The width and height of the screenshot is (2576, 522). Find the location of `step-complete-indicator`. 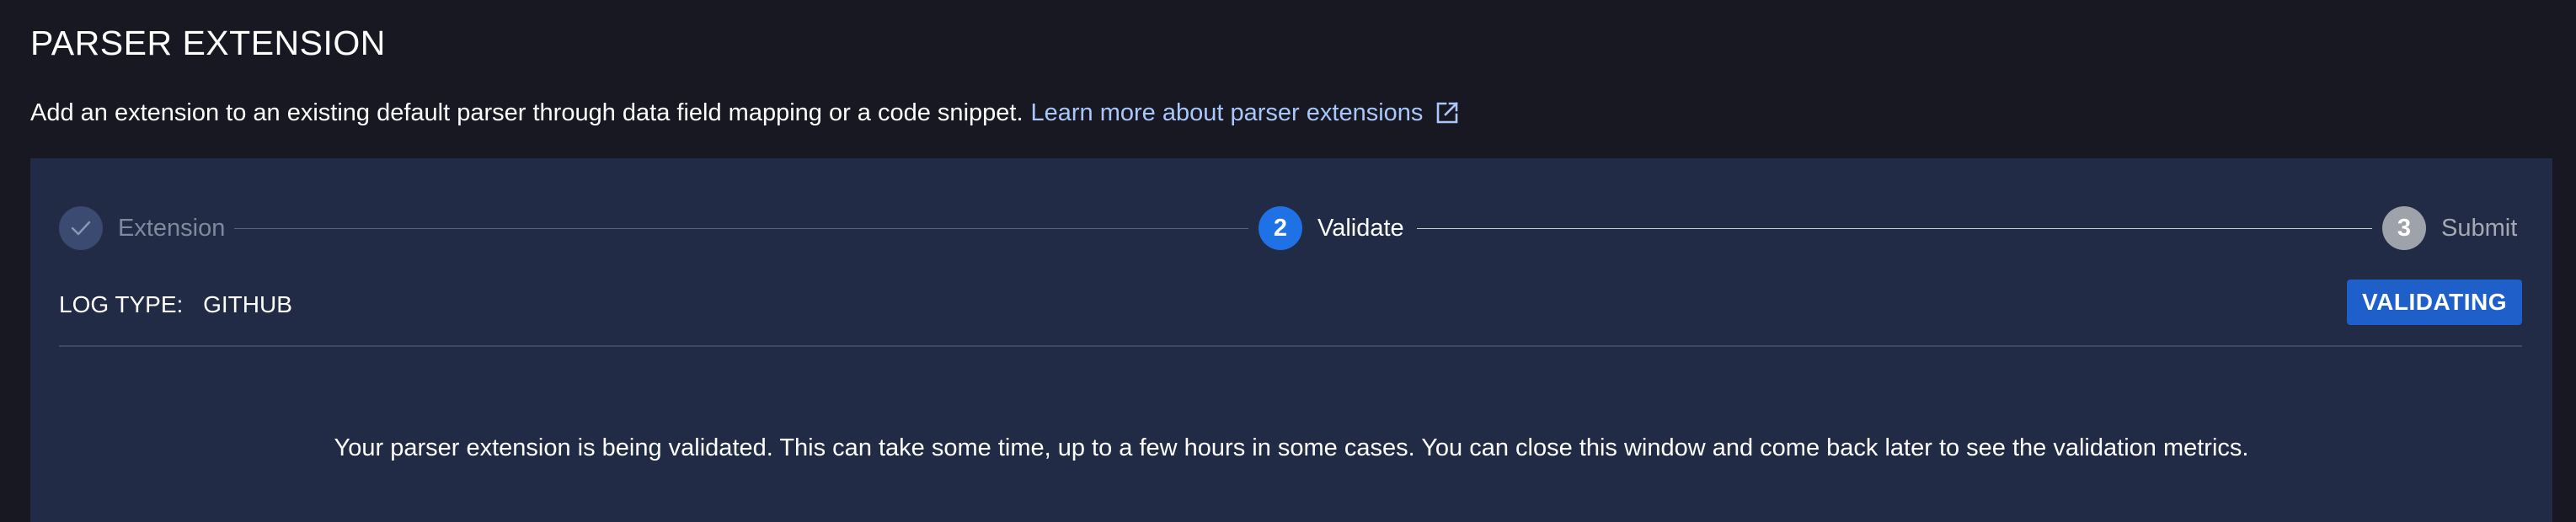

step-complete-indicator is located at coordinates (81, 228).